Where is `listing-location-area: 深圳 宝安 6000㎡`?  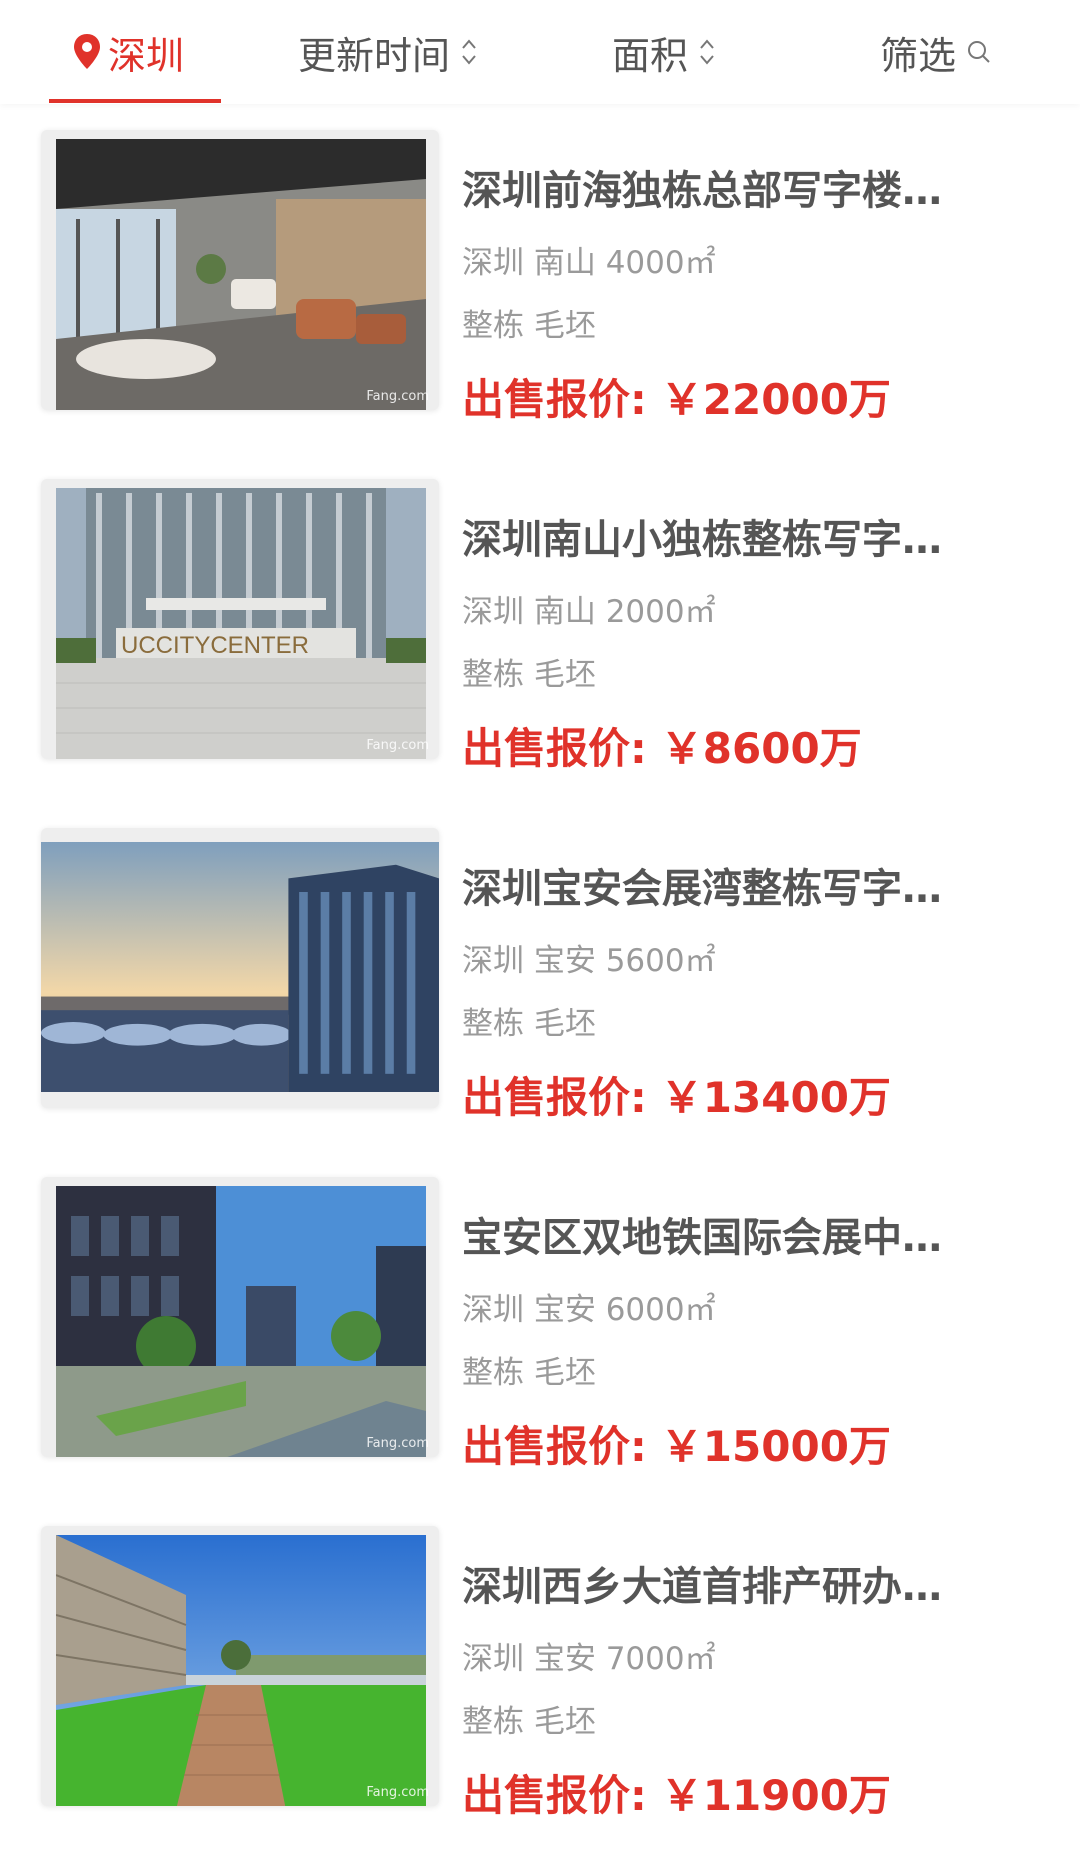
listing-location-area: 深圳 宝安 6000㎡ is located at coordinates (589, 1310).